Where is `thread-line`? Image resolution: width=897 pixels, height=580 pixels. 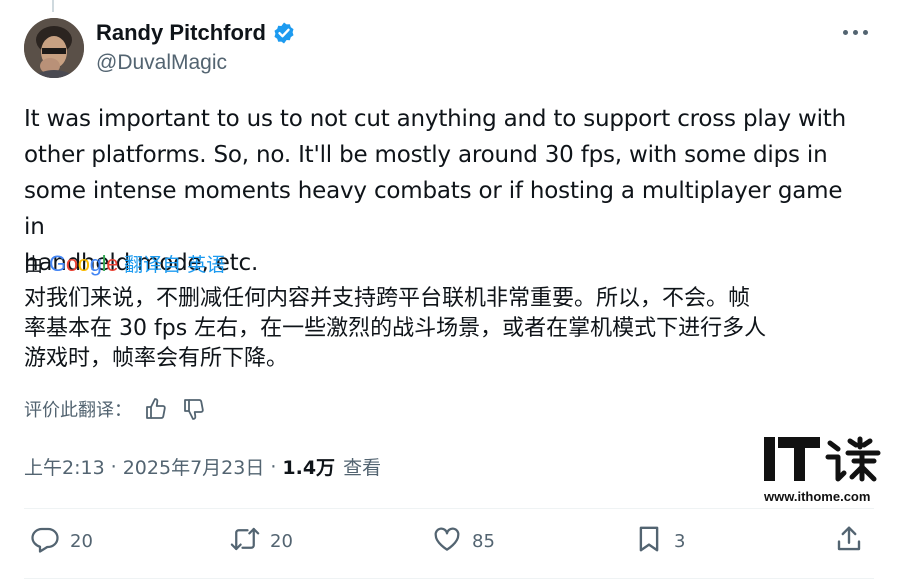 thread-line is located at coordinates (53, 6).